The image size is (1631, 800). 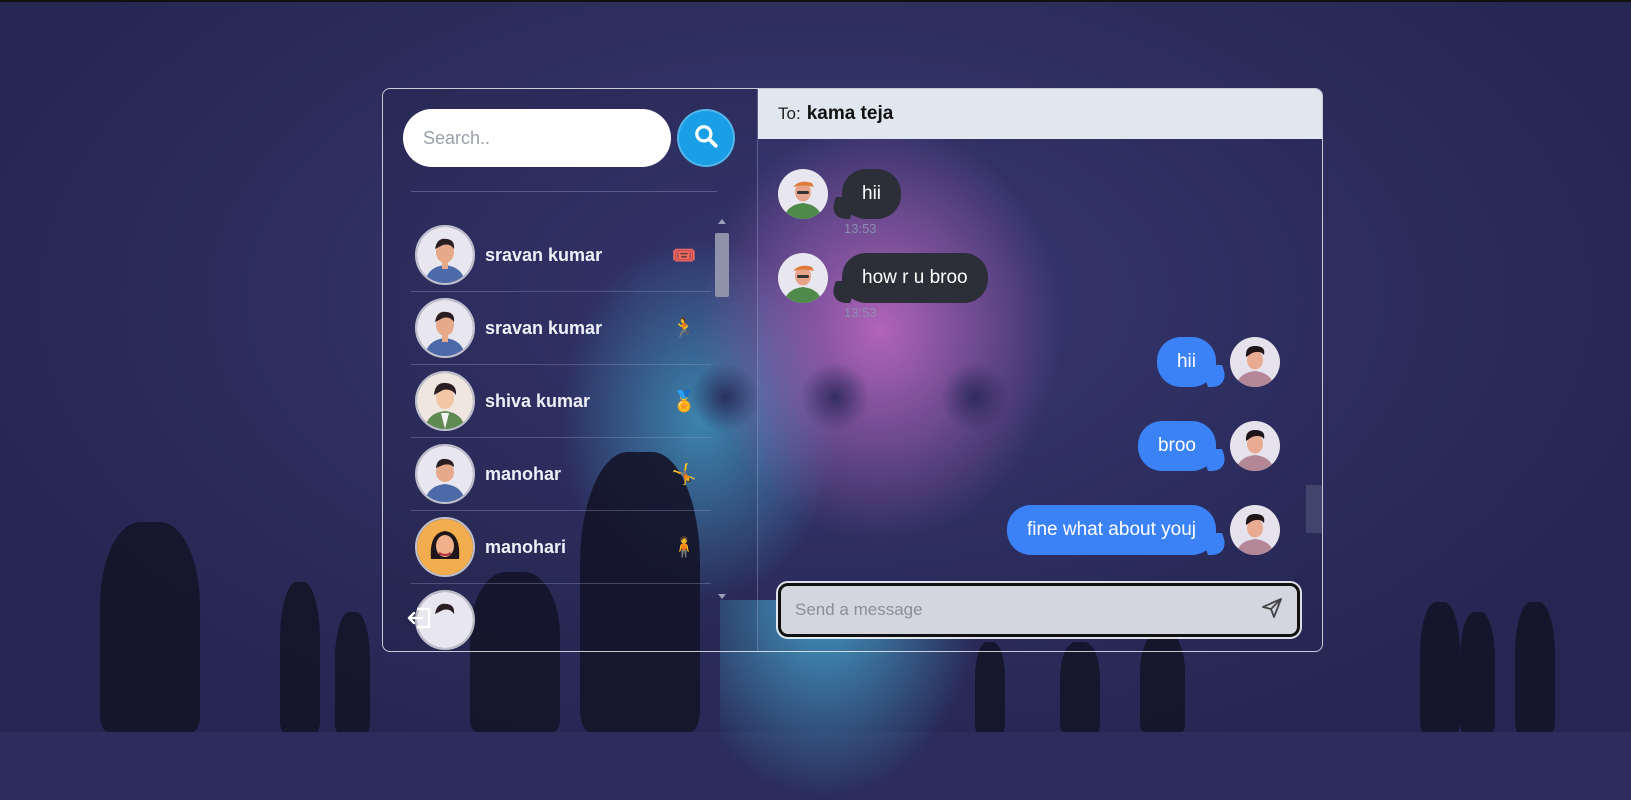 What do you see at coordinates (684, 255) in the screenshot?
I see `contact-badge: 🎟️` at bounding box center [684, 255].